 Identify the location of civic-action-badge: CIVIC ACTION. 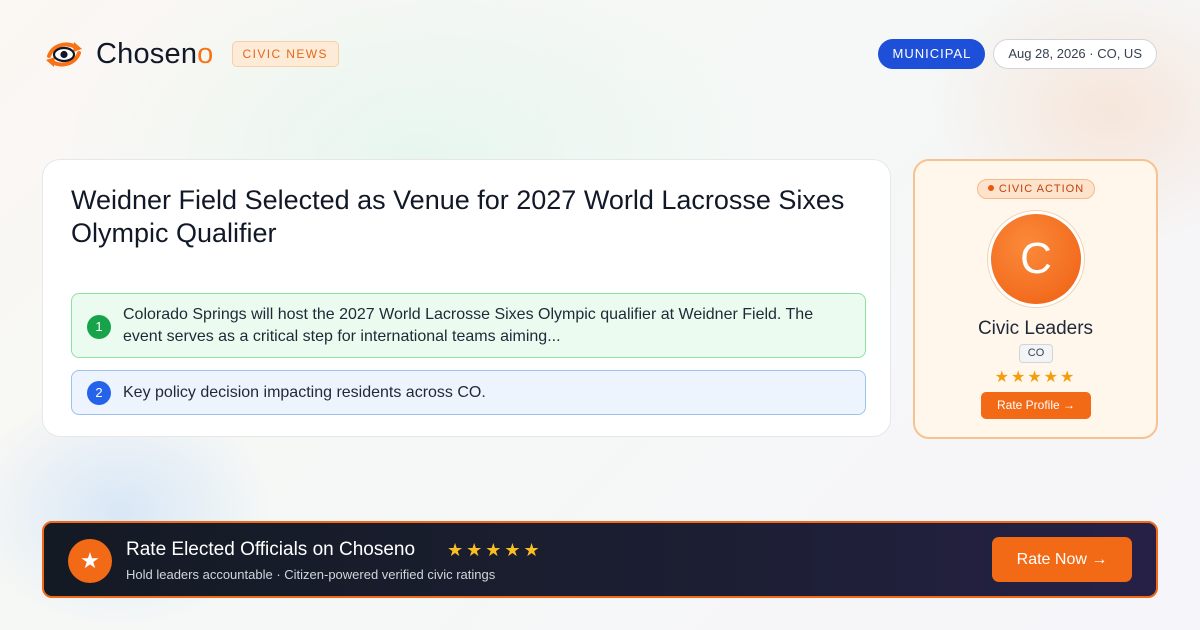
(1036, 189).